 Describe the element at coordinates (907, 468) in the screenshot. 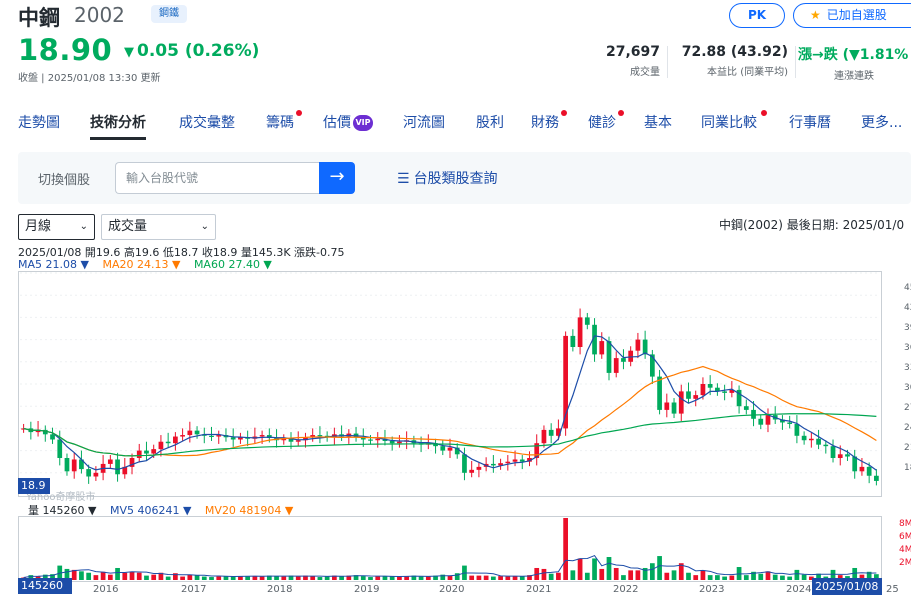

I see `y-axis-tick: 18` at that location.